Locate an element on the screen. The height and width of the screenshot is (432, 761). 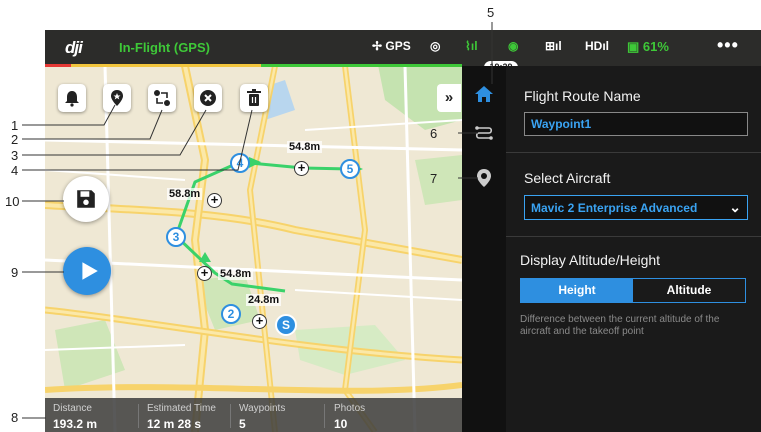
callout-number: 5 is located at coordinates (491, 12).